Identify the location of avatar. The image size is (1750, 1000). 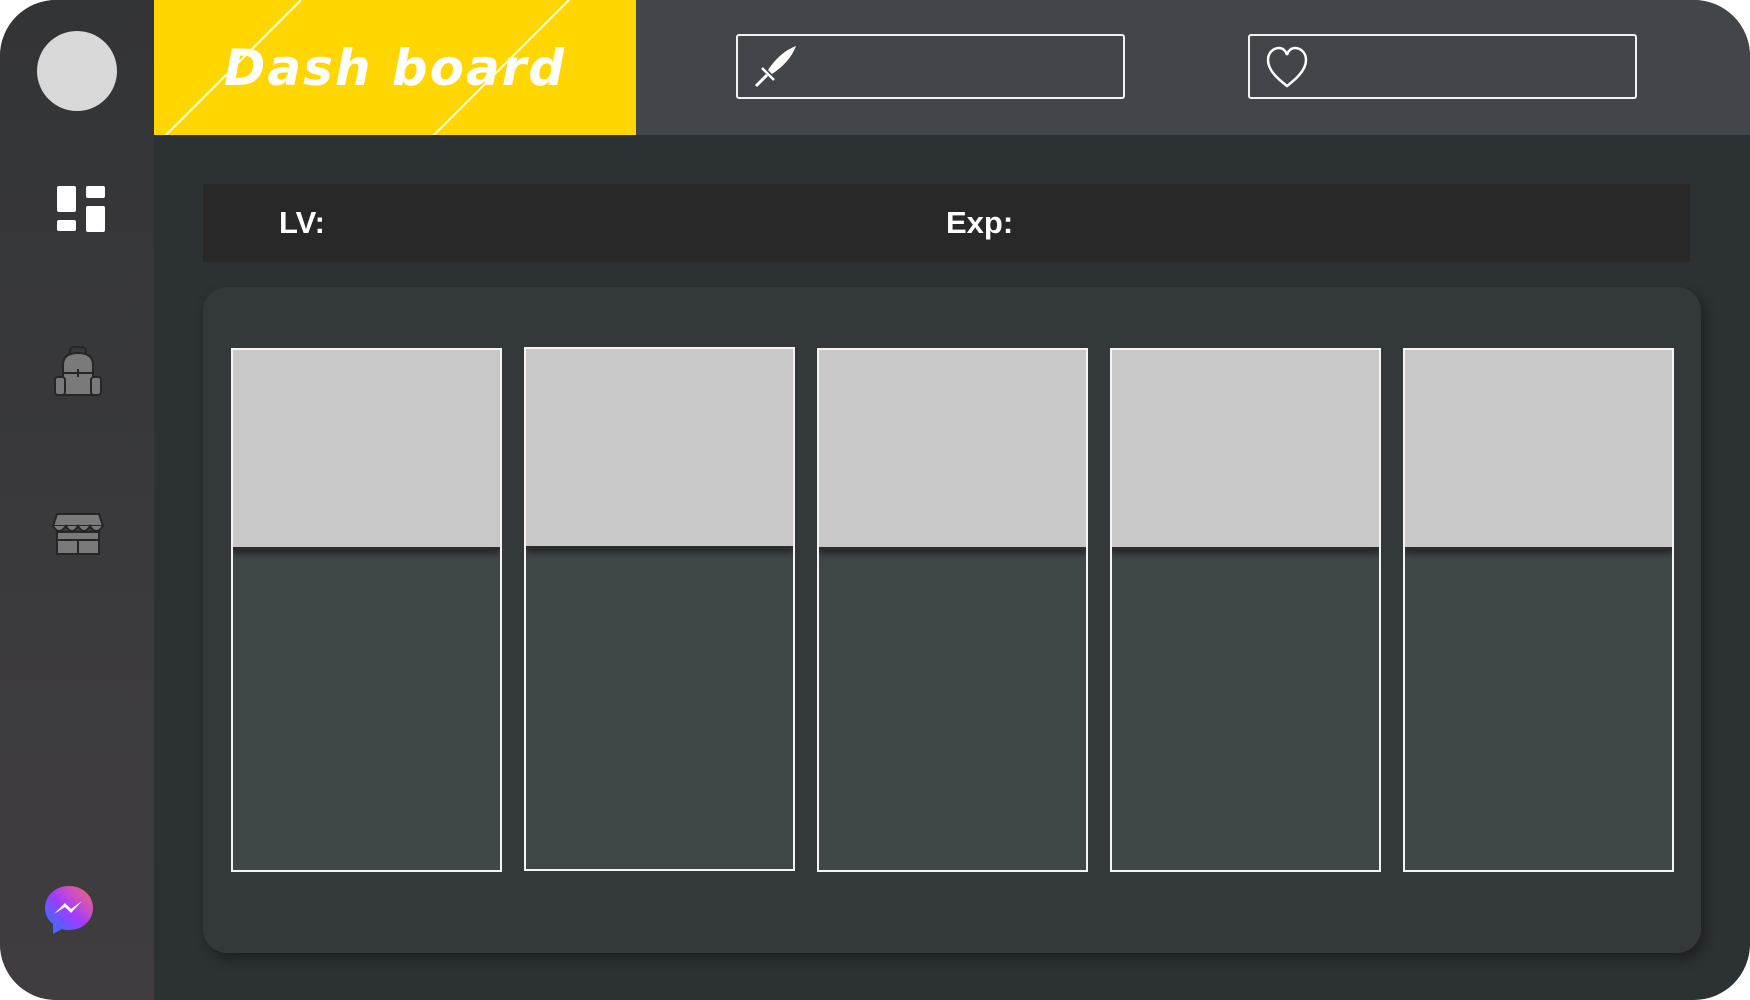
(77, 71).